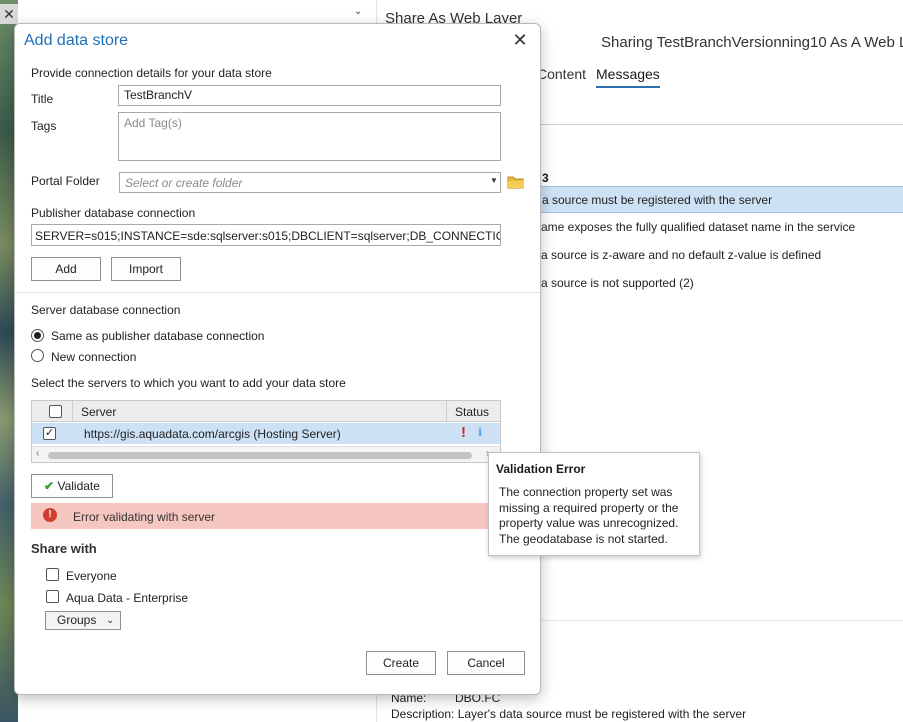 The width and height of the screenshot is (903, 722). I want to click on add-button: Add, so click(66, 269).